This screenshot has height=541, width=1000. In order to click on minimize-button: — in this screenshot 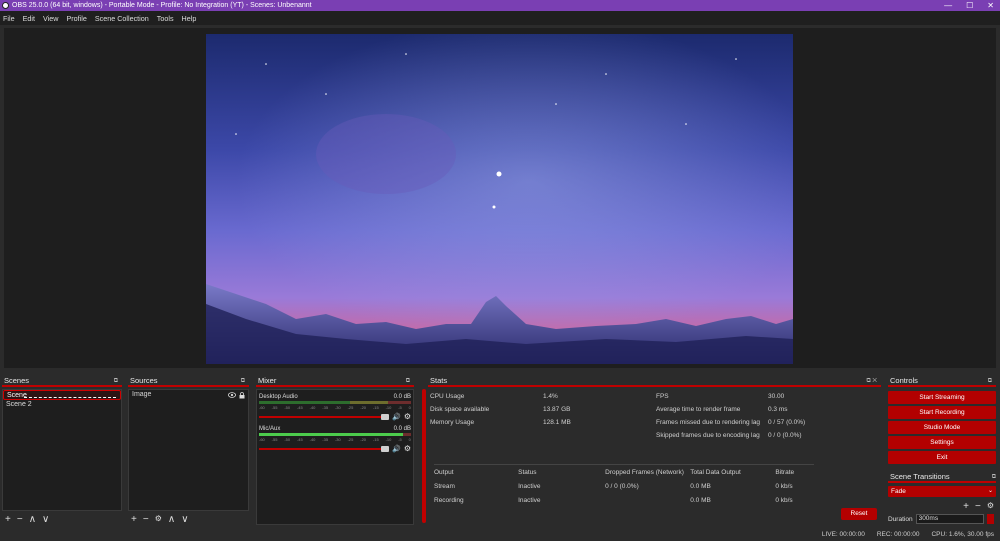, I will do `click(948, 5)`.